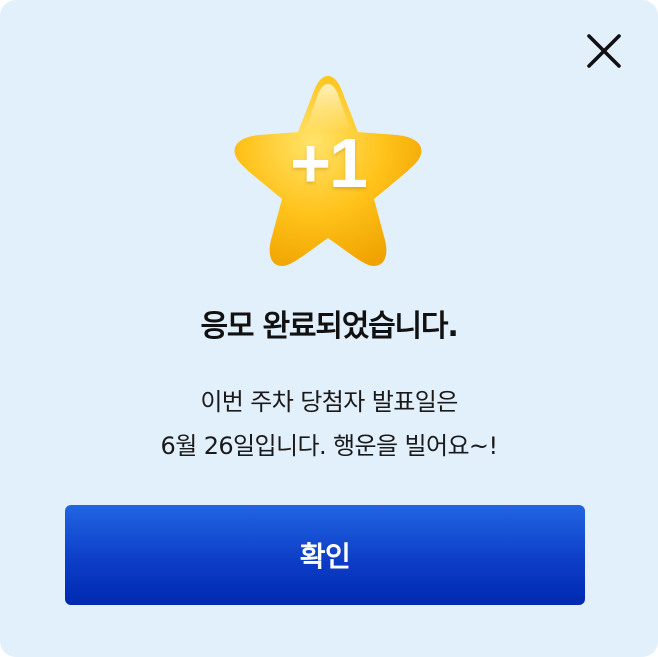 This screenshot has height=657, width=658. I want to click on confirm-button-label: 확인, so click(325, 556).